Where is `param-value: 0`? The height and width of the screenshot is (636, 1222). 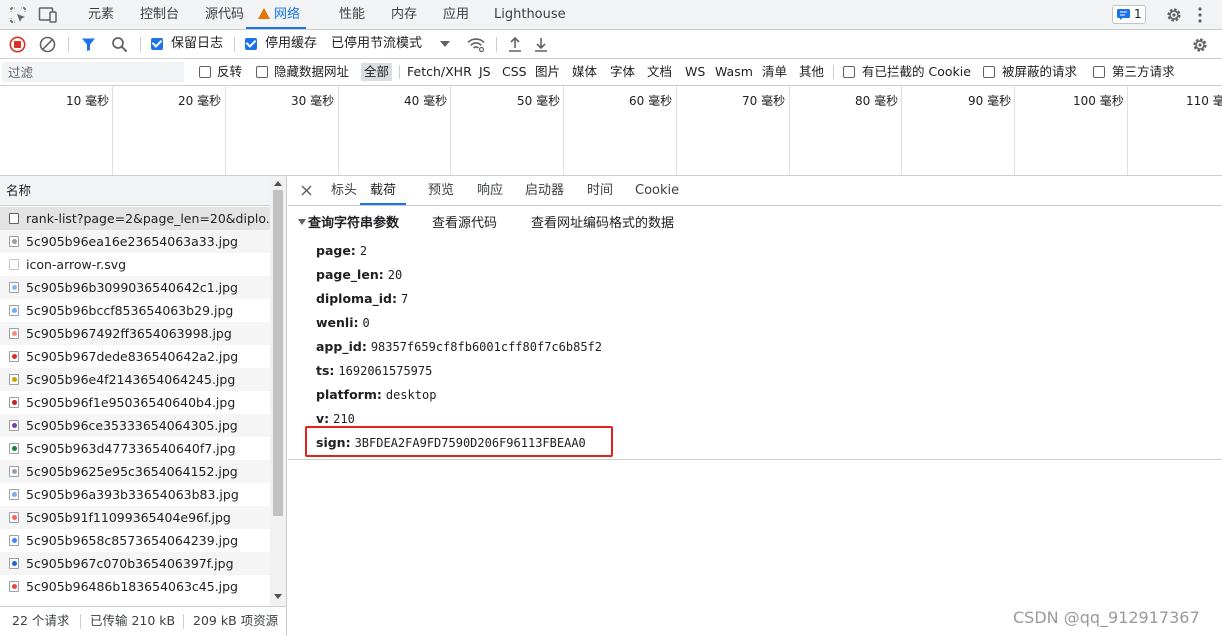
param-value: 0 is located at coordinates (366, 323).